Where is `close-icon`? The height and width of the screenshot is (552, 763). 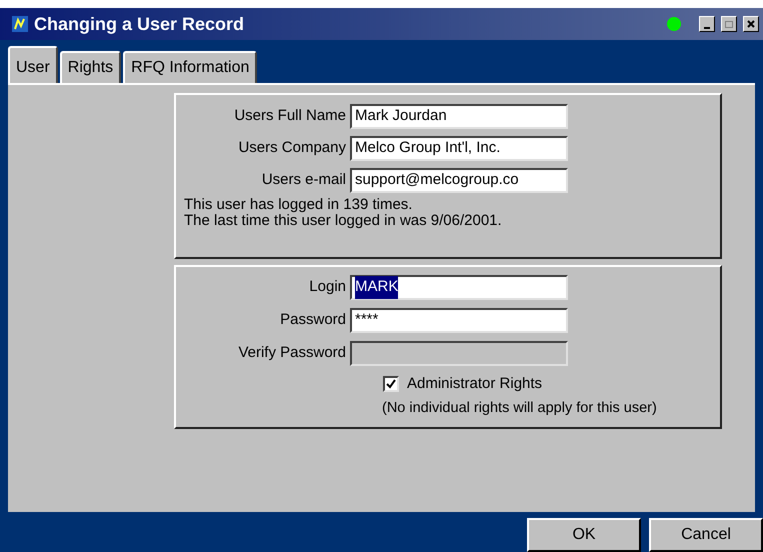
close-icon is located at coordinates (751, 24).